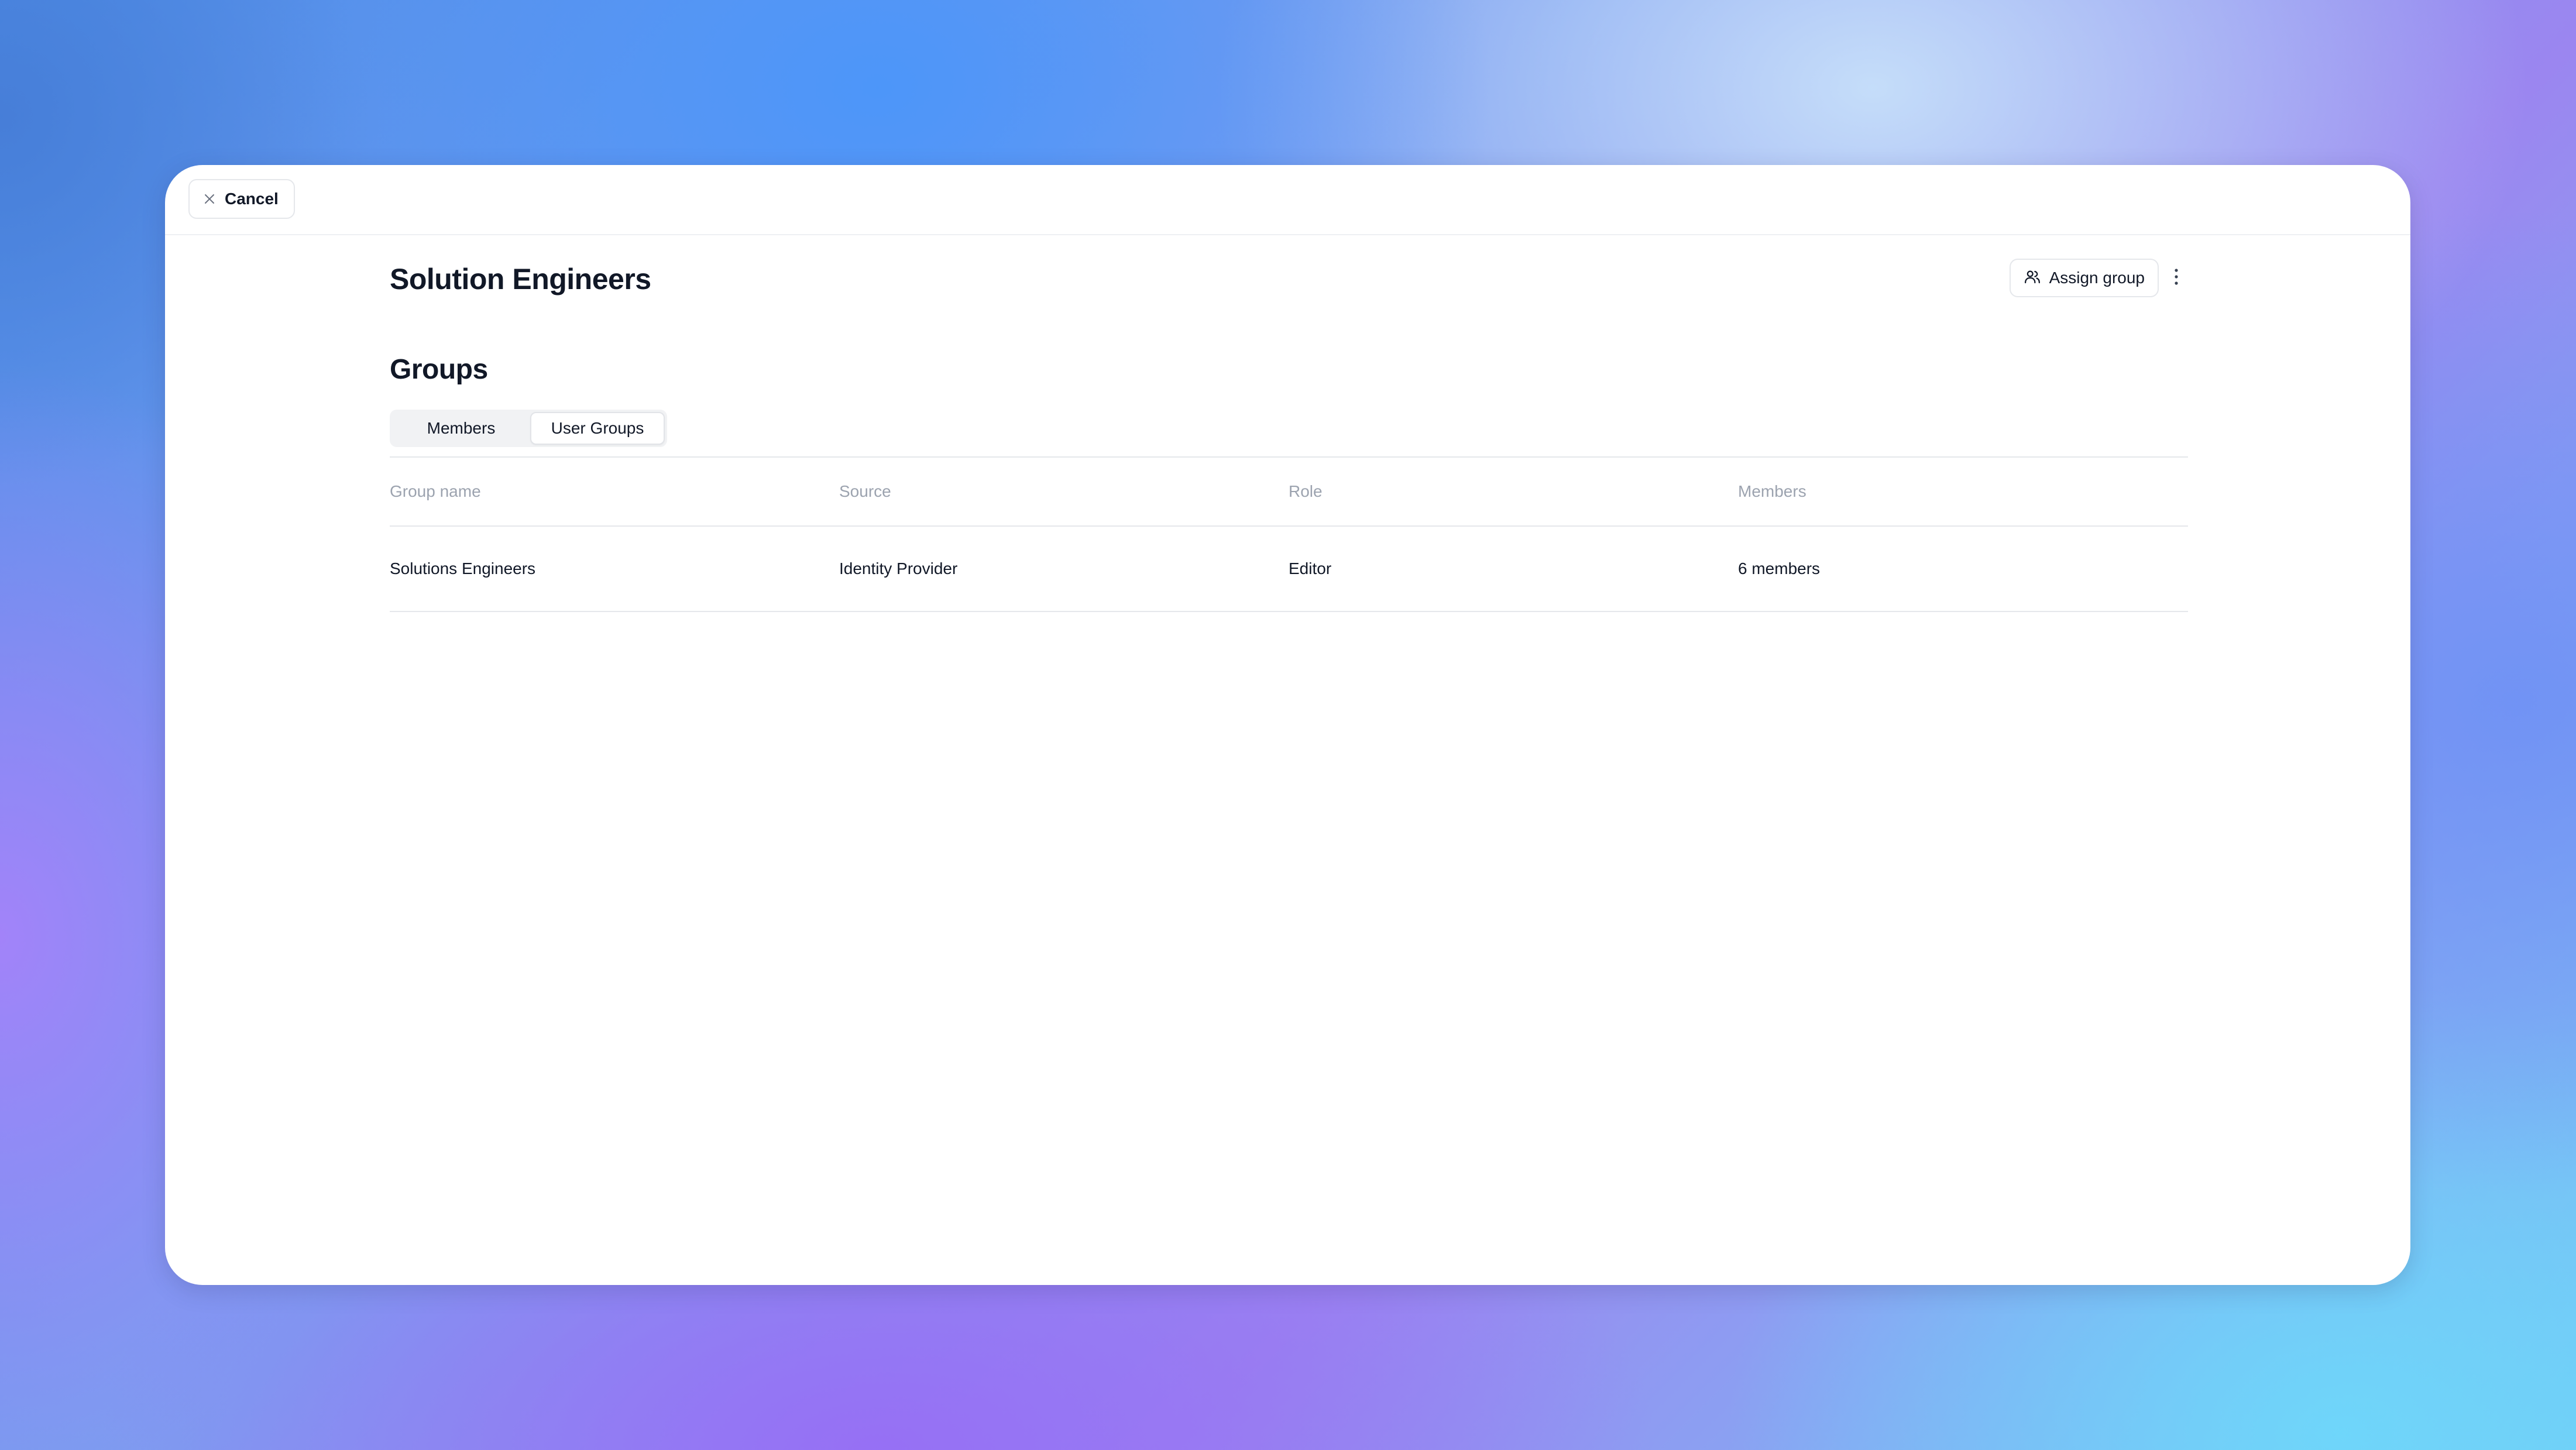 The width and height of the screenshot is (2576, 1450). What do you see at coordinates (597, 428) in the screenshot?
I see `tab-user-groups: User Groups` at bounding box center [597, 428].